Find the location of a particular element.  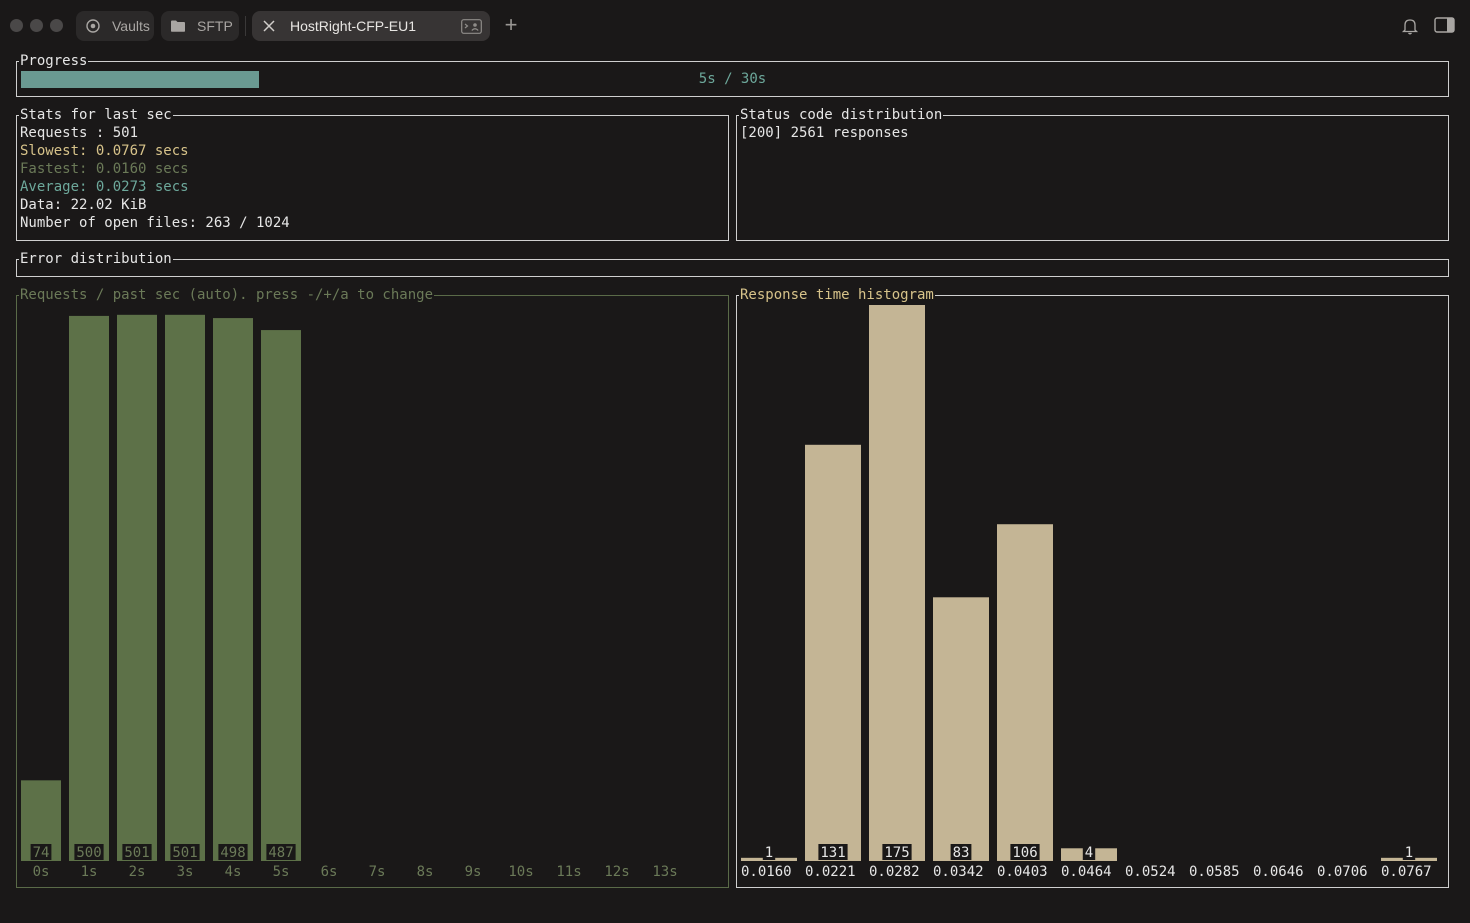

tab-sftp: SFTP is located at coordinates (200, 26).